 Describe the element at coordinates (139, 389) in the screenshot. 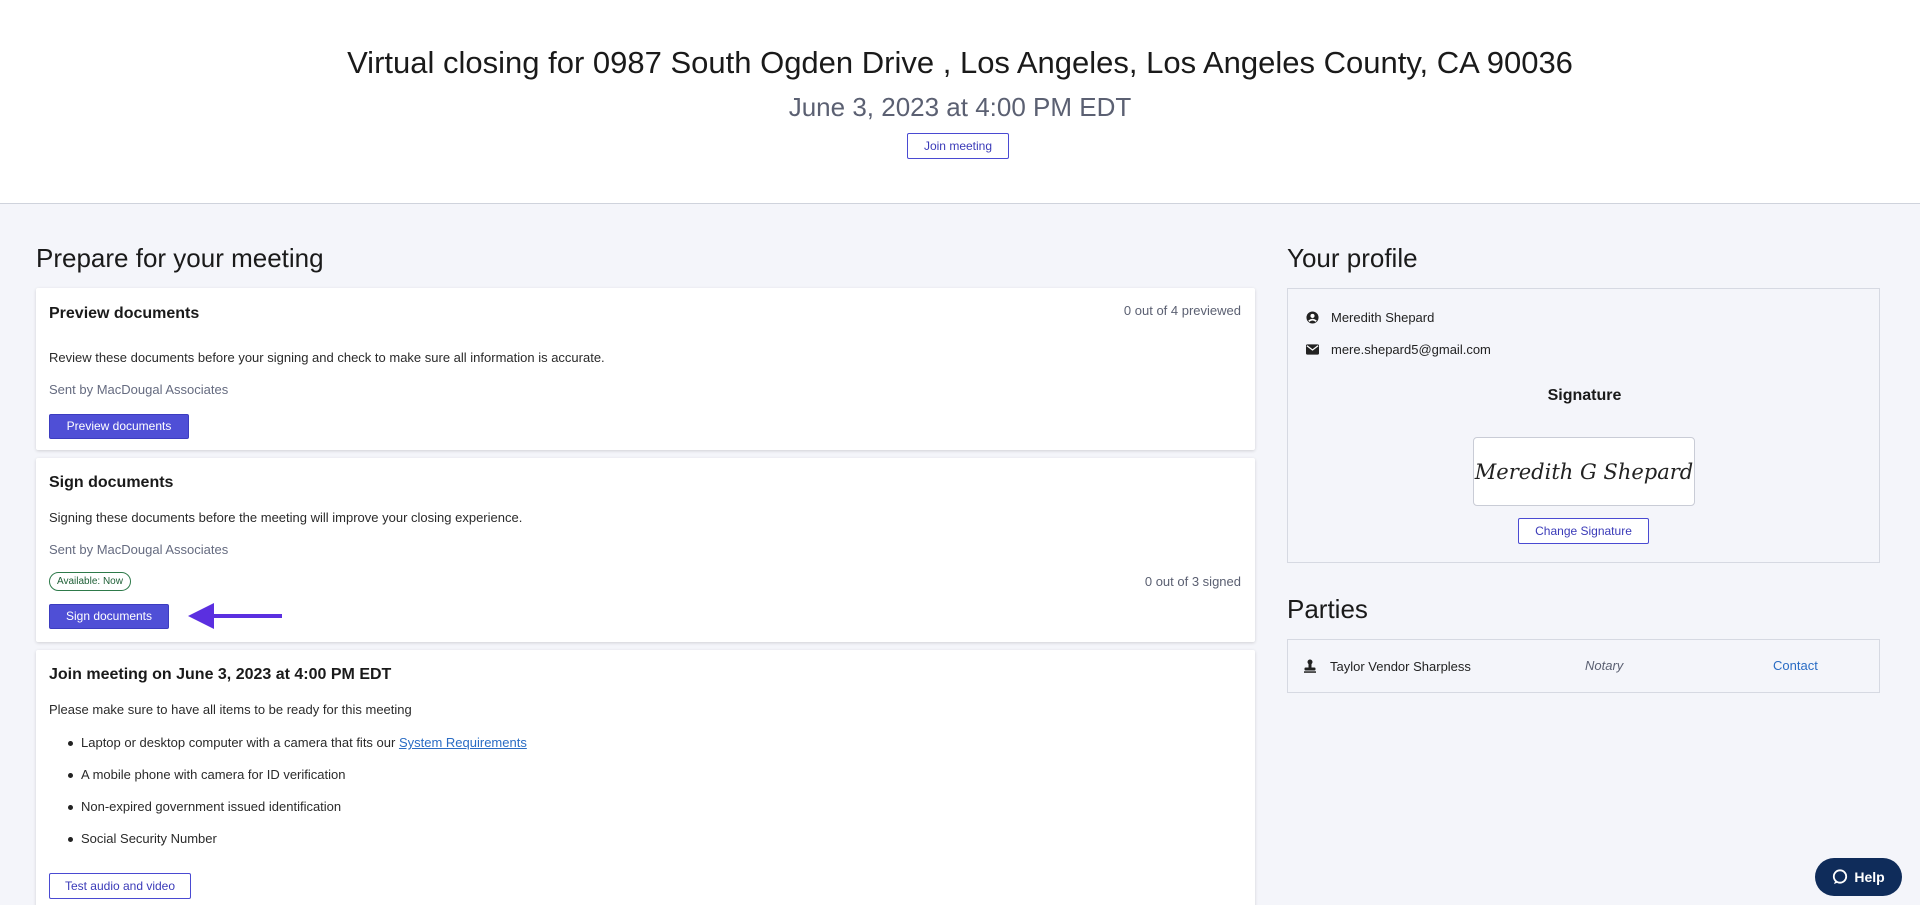

I see `preview-sender: Sent by MacDougal Associates` at that location.